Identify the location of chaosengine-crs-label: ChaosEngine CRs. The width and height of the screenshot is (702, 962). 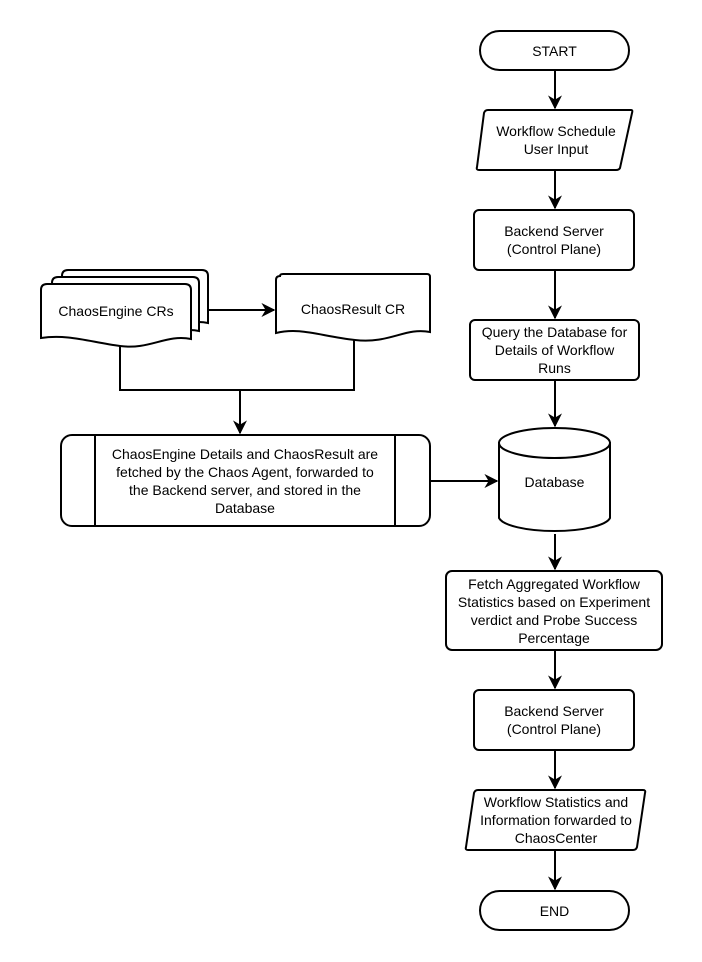
(116, 311).